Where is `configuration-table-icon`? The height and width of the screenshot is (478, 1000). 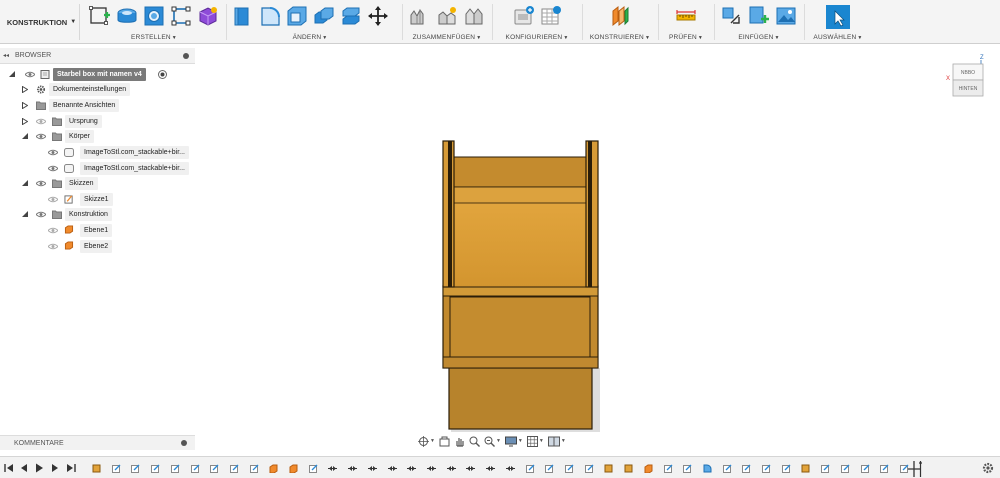 configuration-table-icon is located at coordinates (551, 16).